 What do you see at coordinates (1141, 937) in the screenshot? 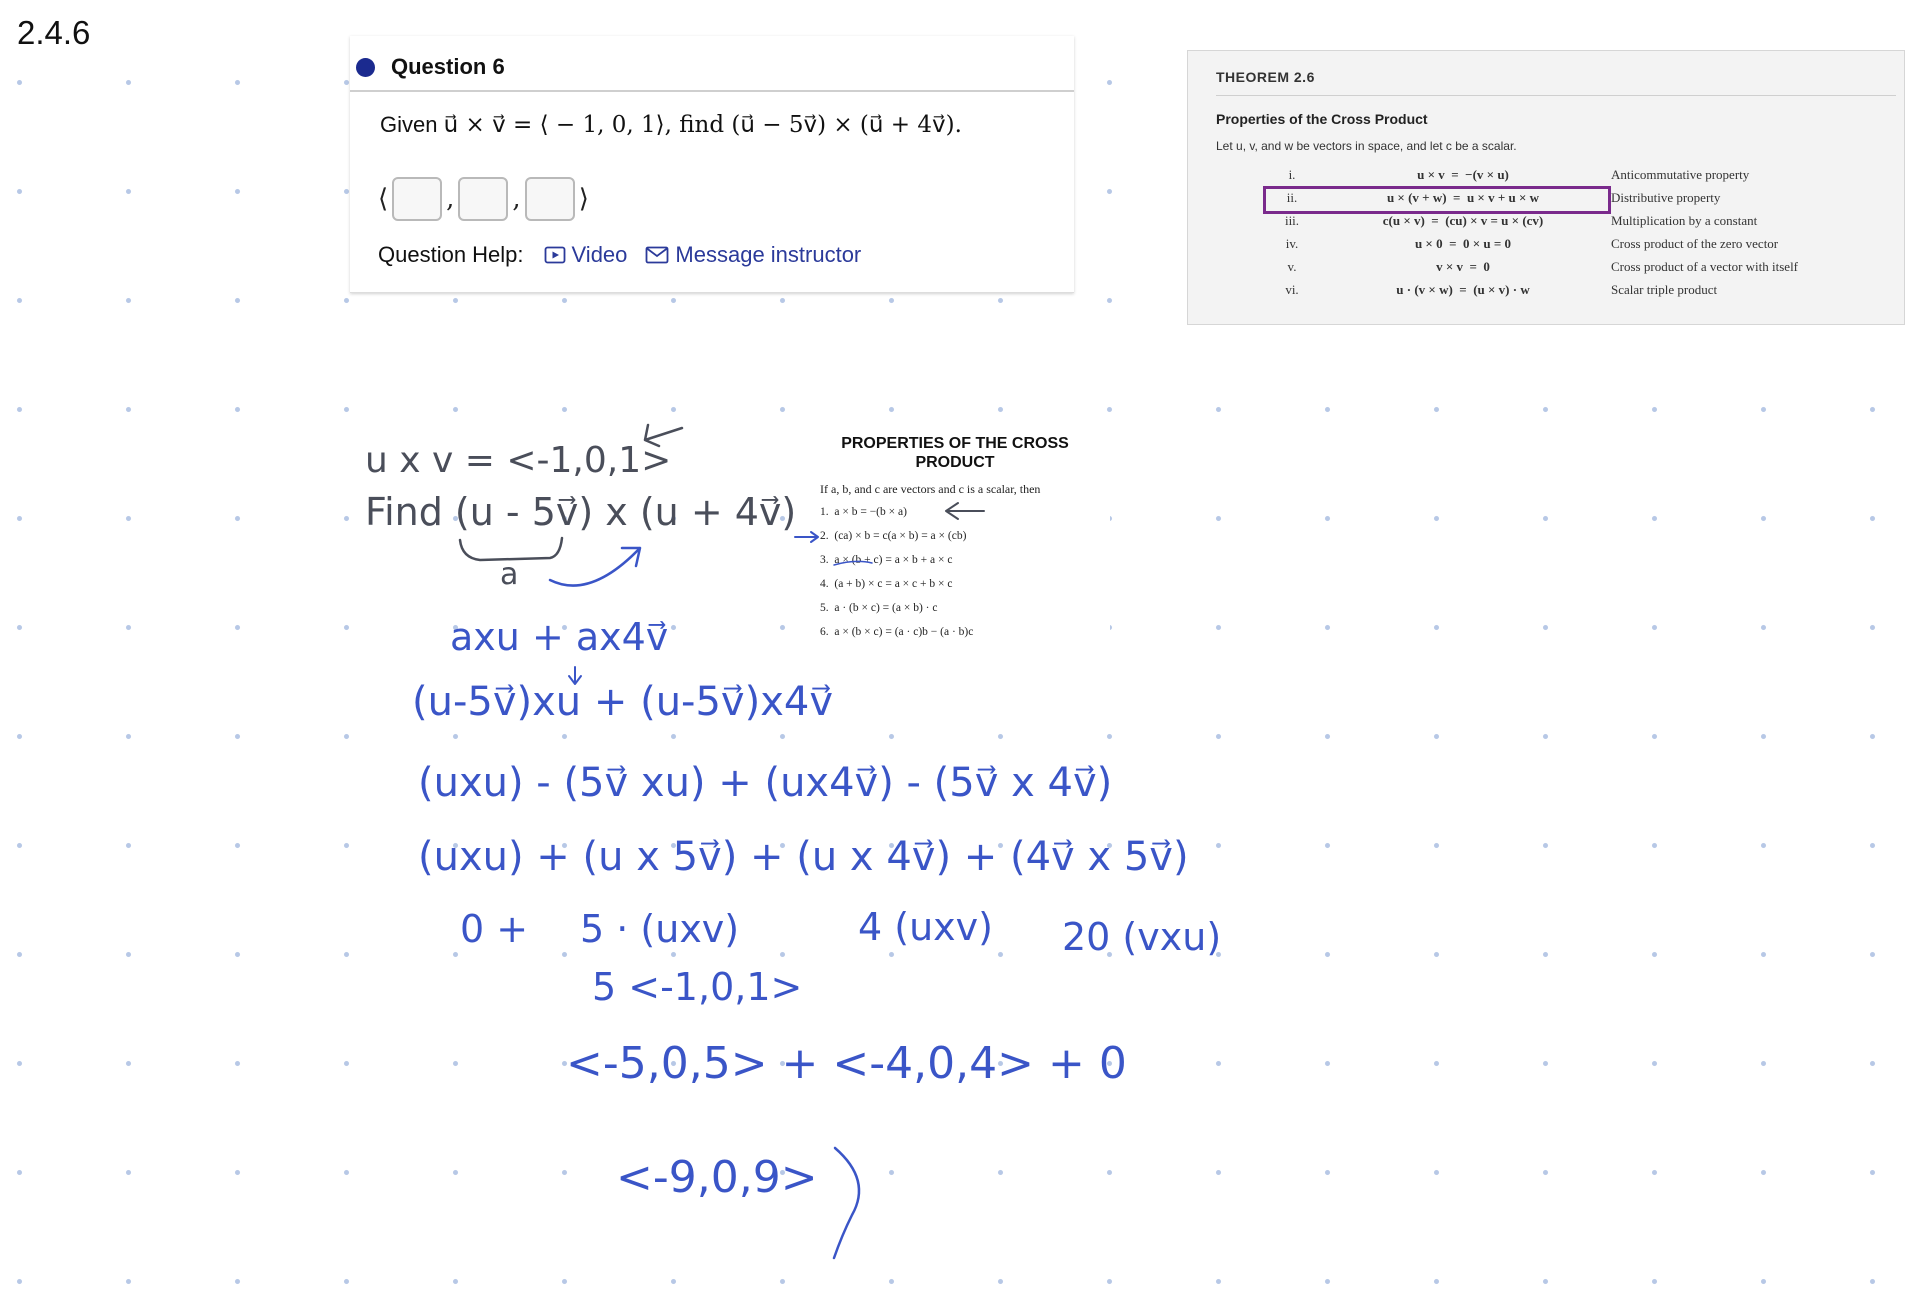
I see `handwriting-line: 20 (vxu)` at bounding box center [1141, 937].